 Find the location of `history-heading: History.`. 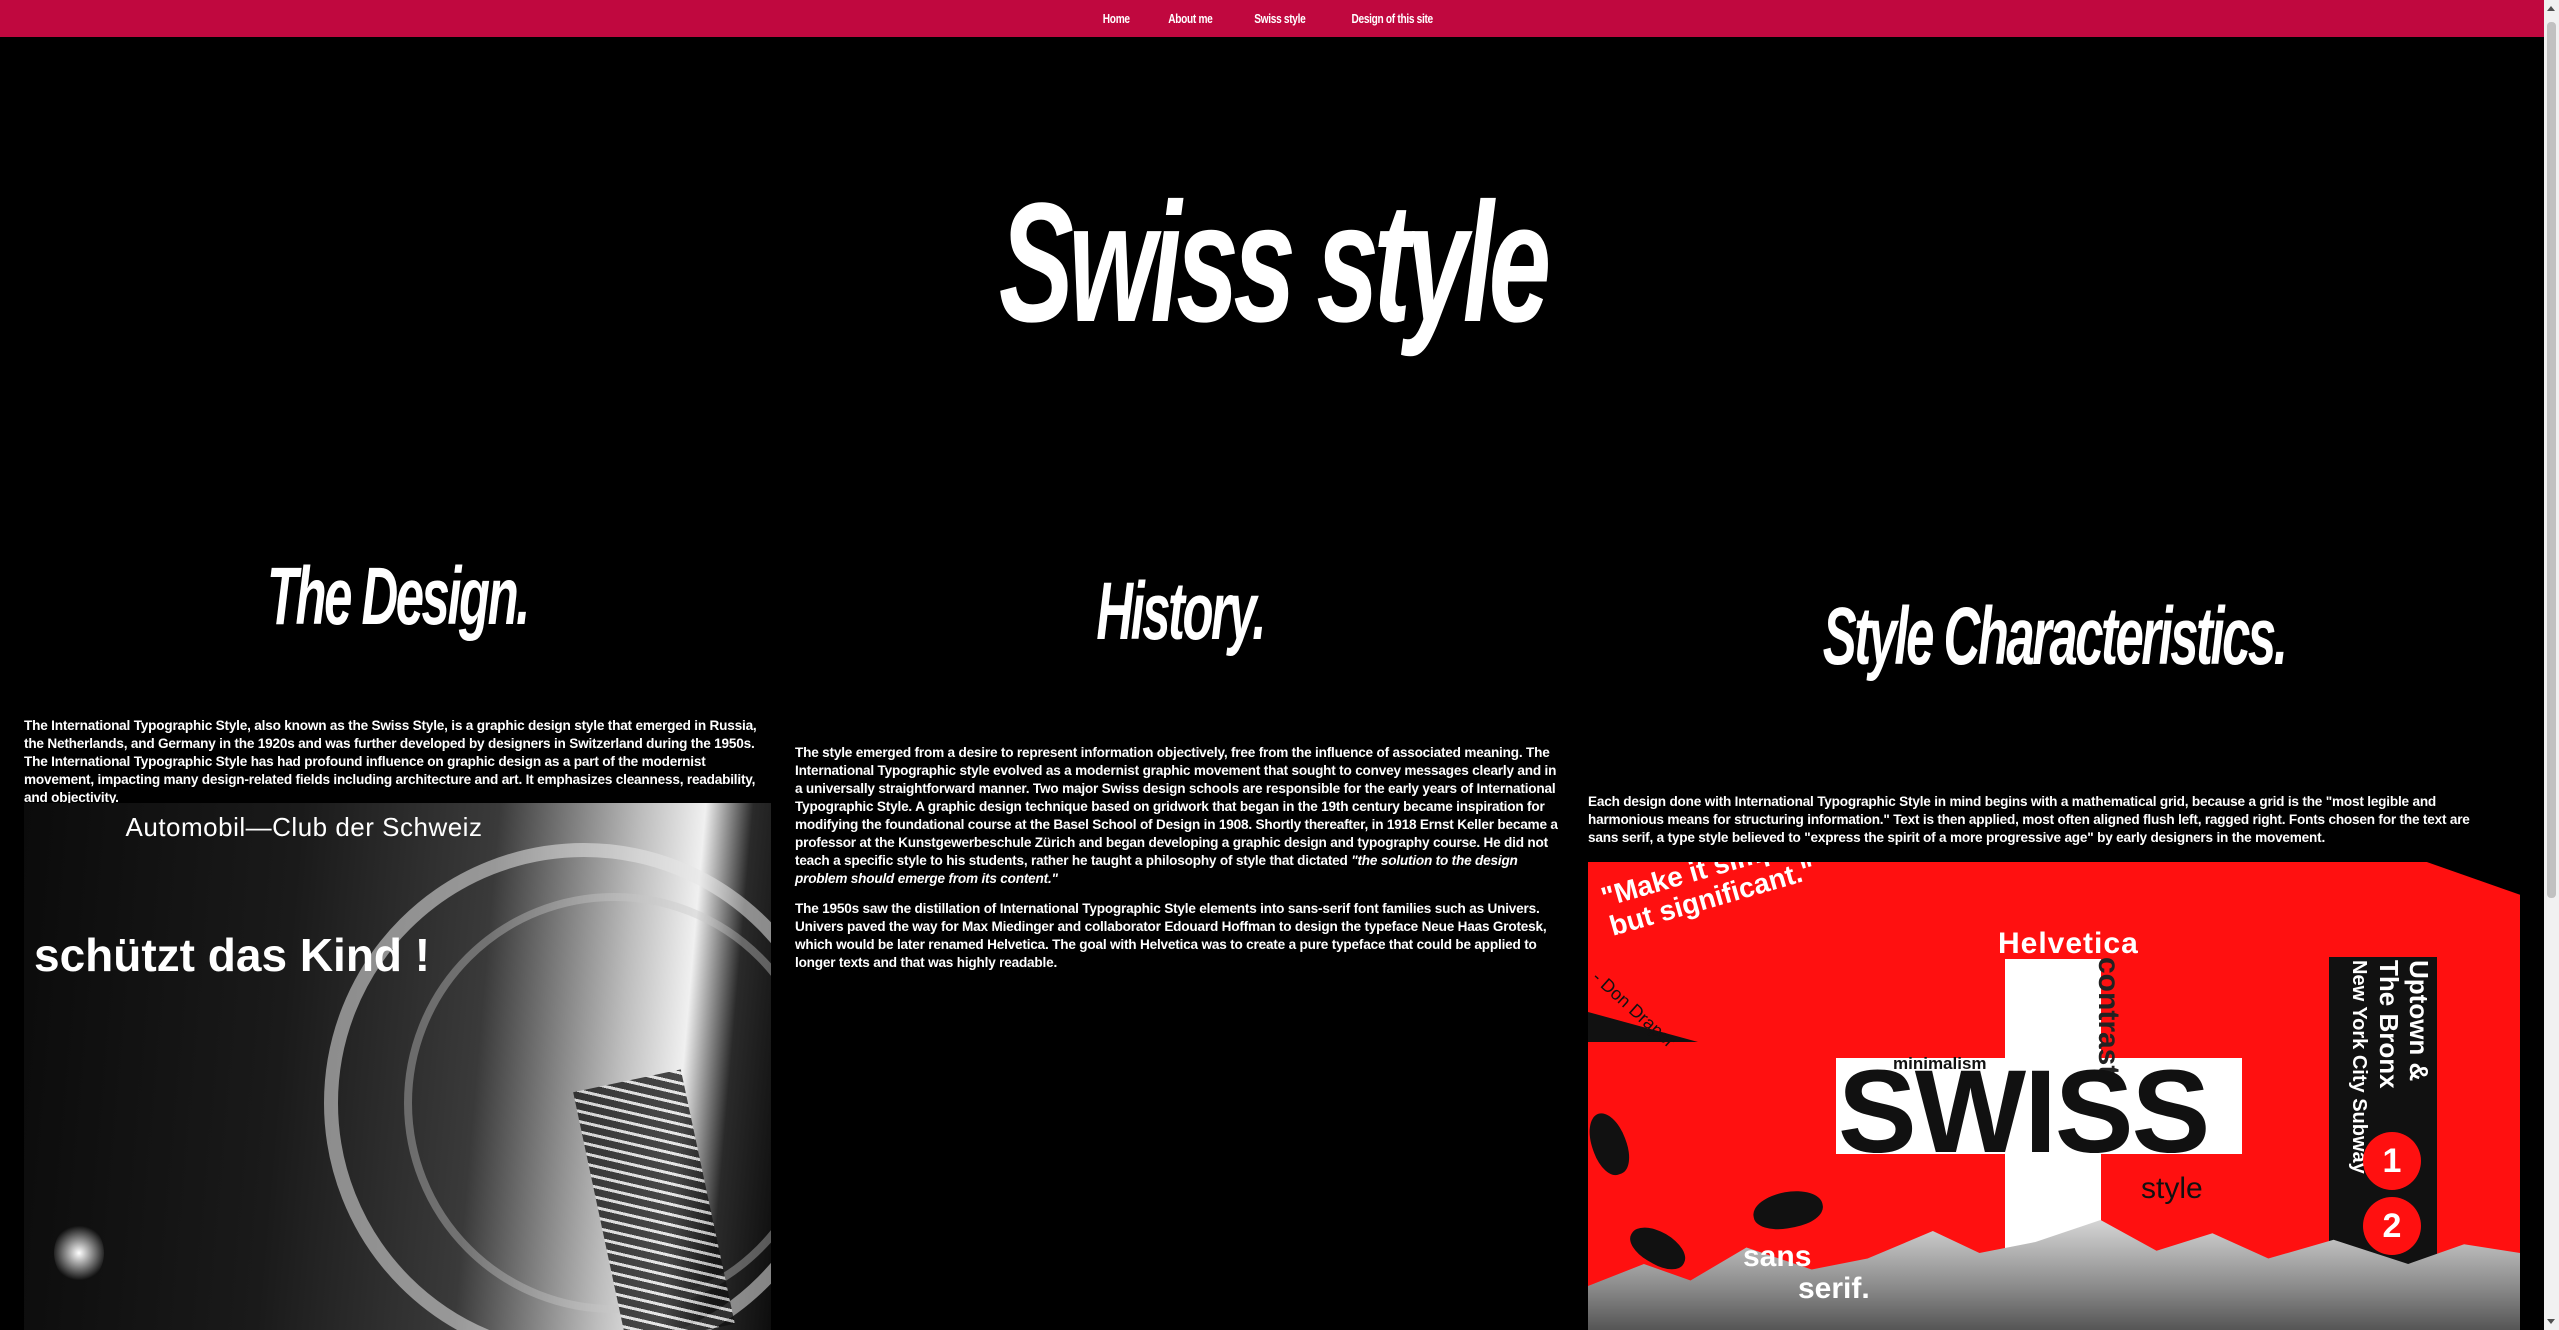

history-heading: History. is located at coordinates (1181, 611).